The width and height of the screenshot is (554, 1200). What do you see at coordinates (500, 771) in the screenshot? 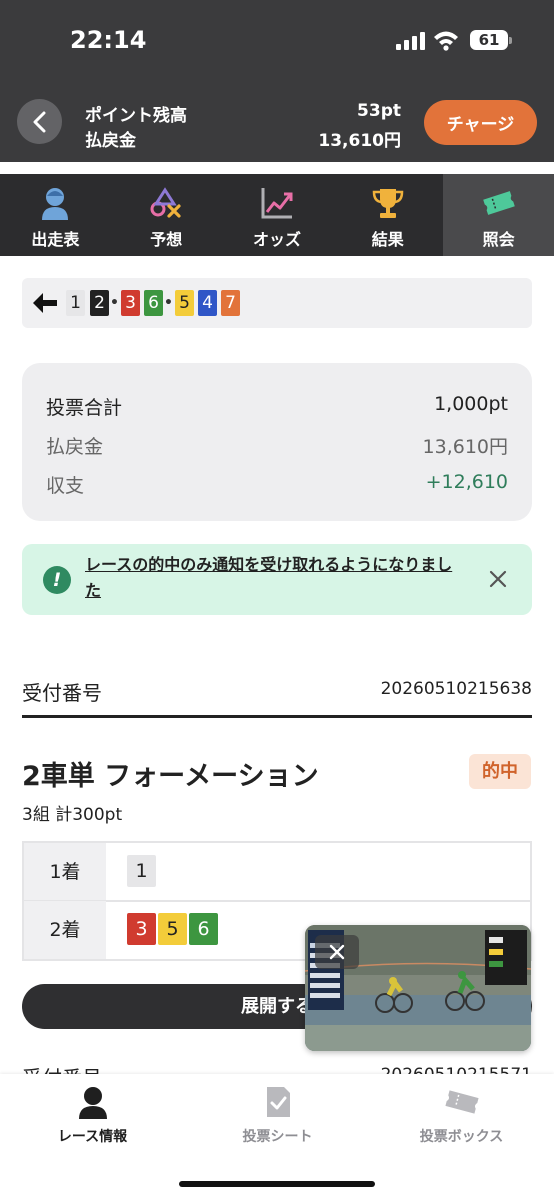
I see `hit-badge: 的中` at bounding box center [500, 771].